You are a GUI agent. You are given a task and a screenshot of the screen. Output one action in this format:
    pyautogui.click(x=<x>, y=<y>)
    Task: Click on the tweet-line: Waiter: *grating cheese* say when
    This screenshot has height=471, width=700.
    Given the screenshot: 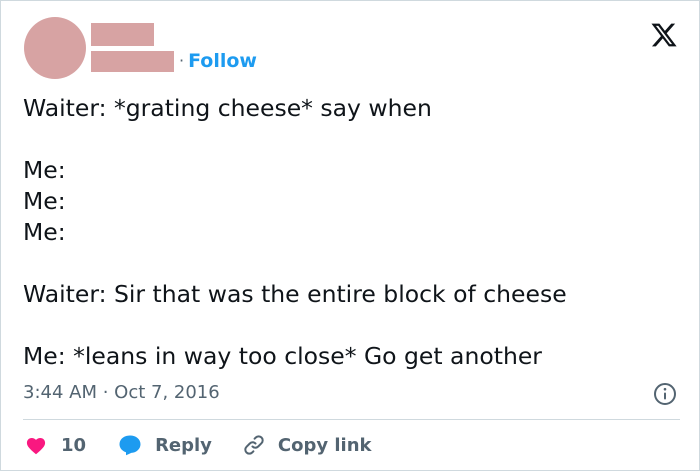 What is the action you would take?
    pyautogui.click(x=227, y=108)
    